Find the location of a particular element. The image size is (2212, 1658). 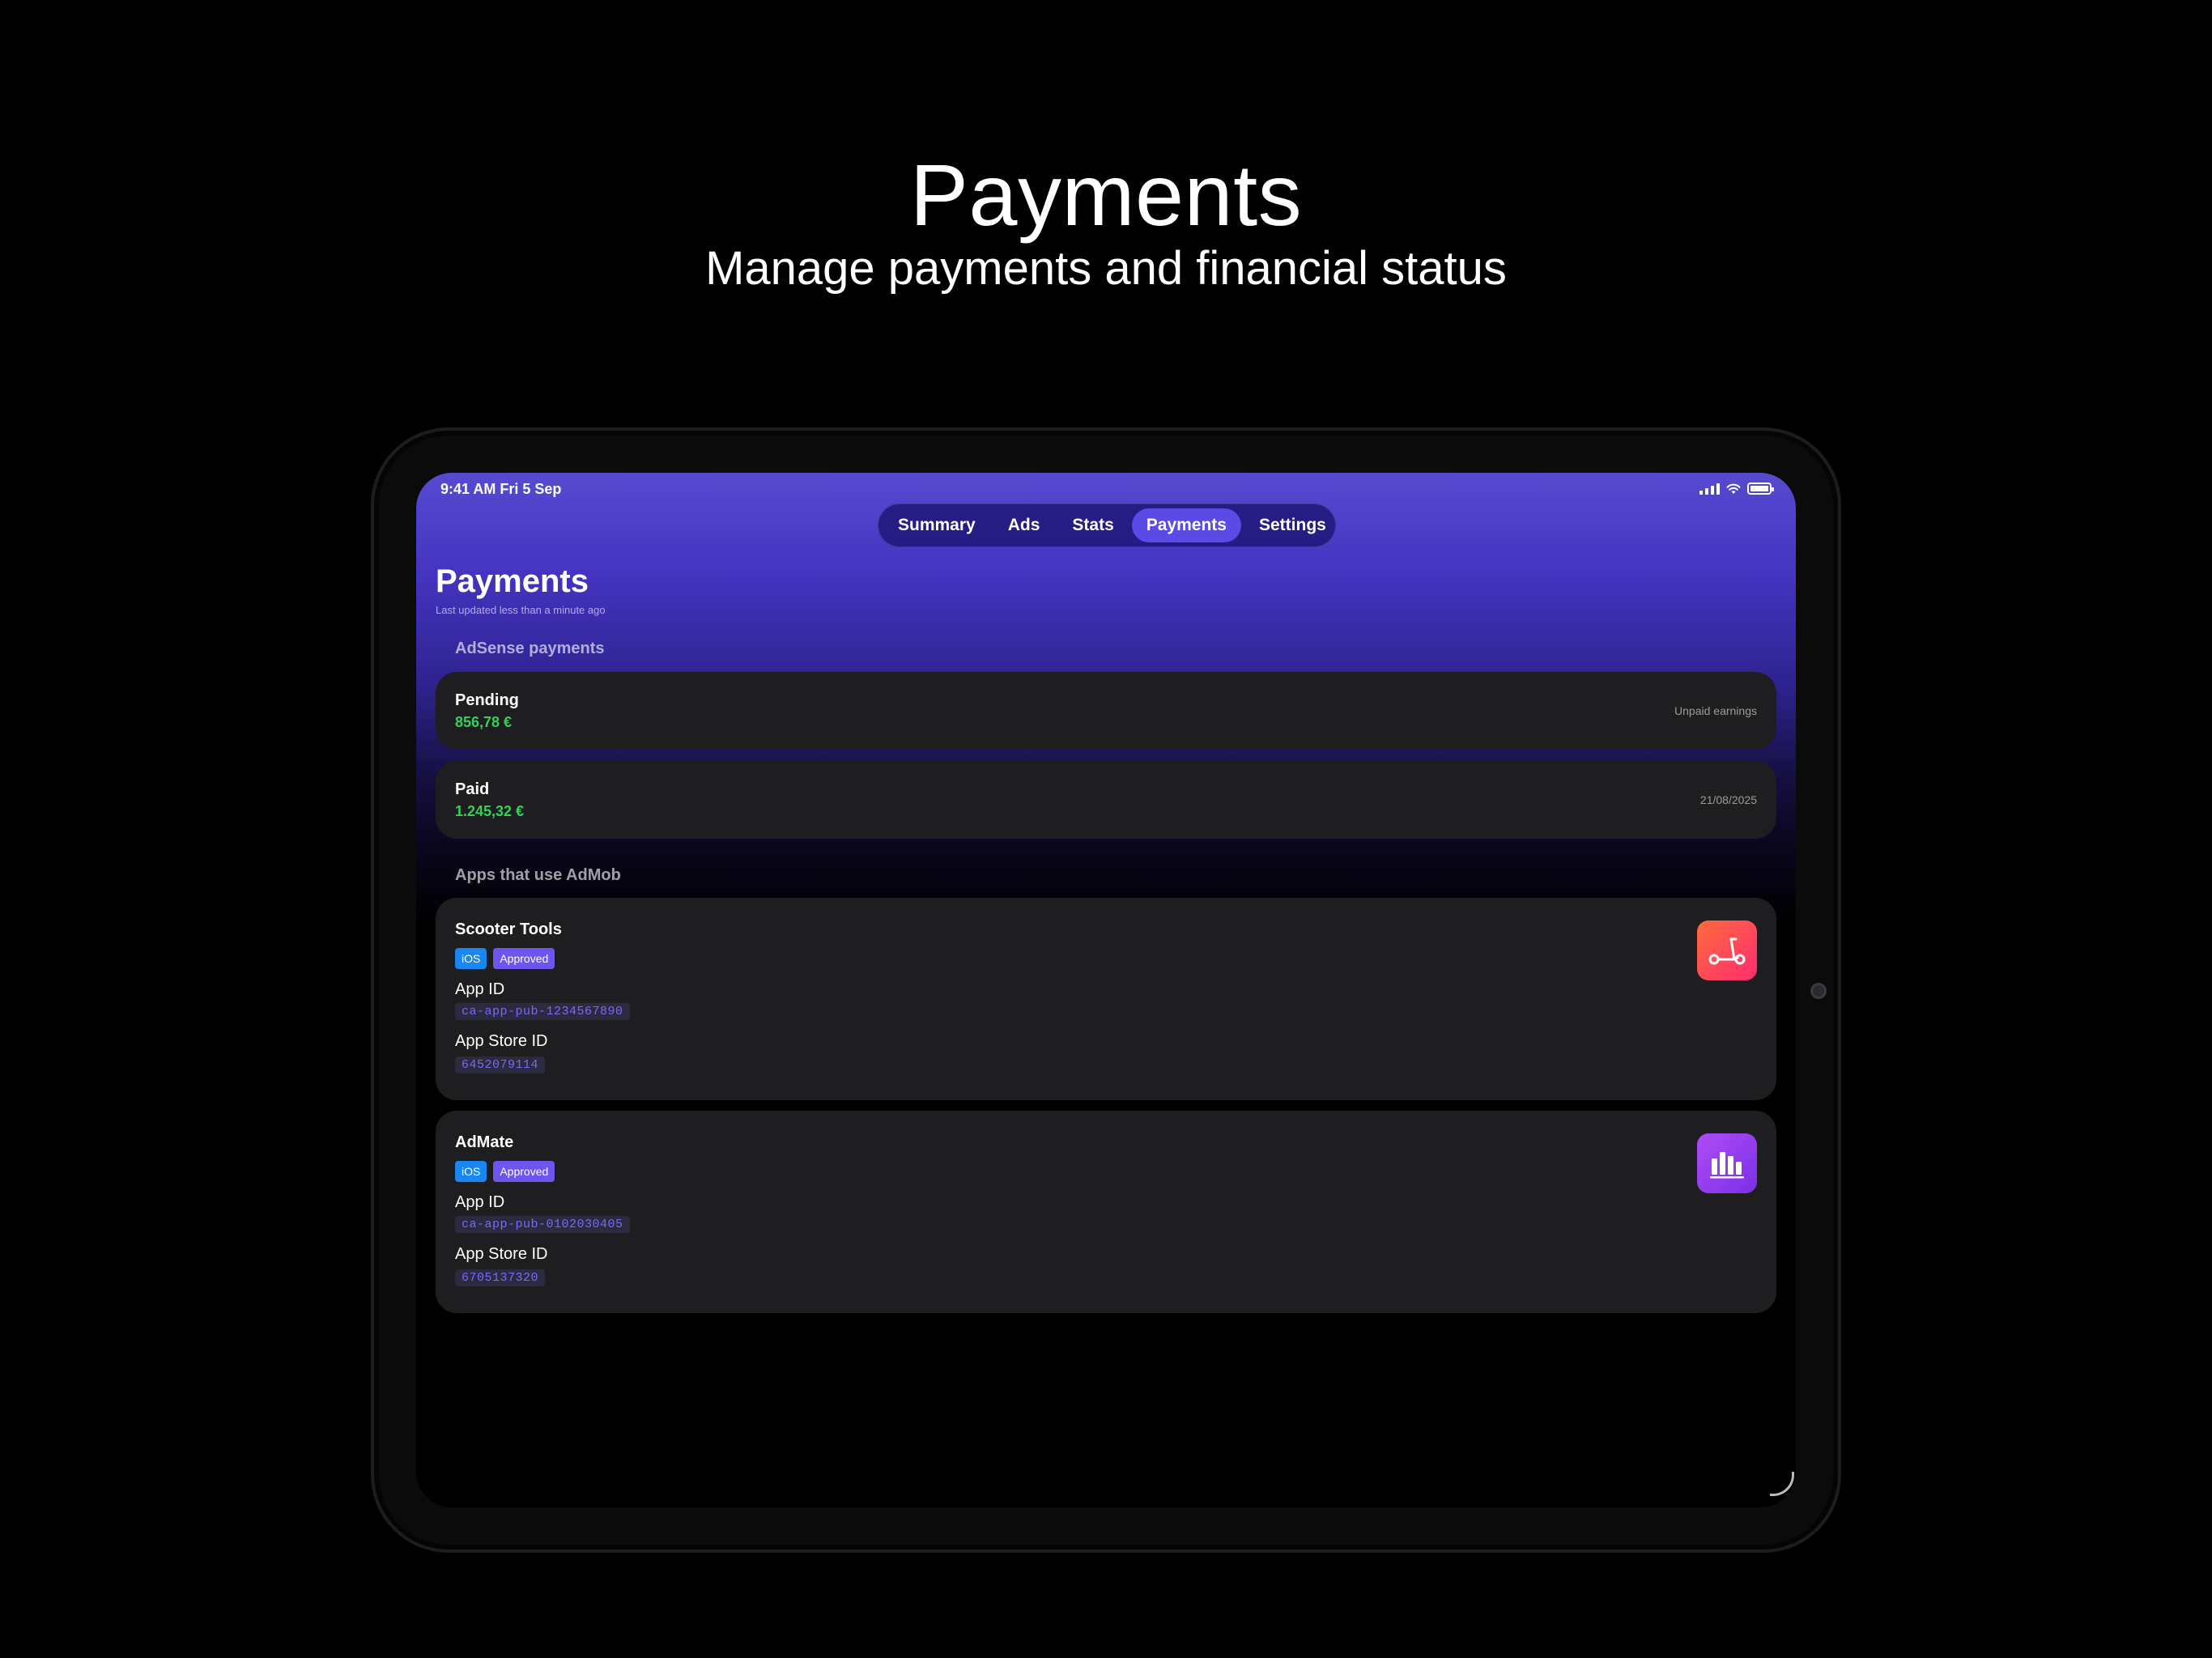

tab-settings: Settings is located at coordinates (1293, 525).